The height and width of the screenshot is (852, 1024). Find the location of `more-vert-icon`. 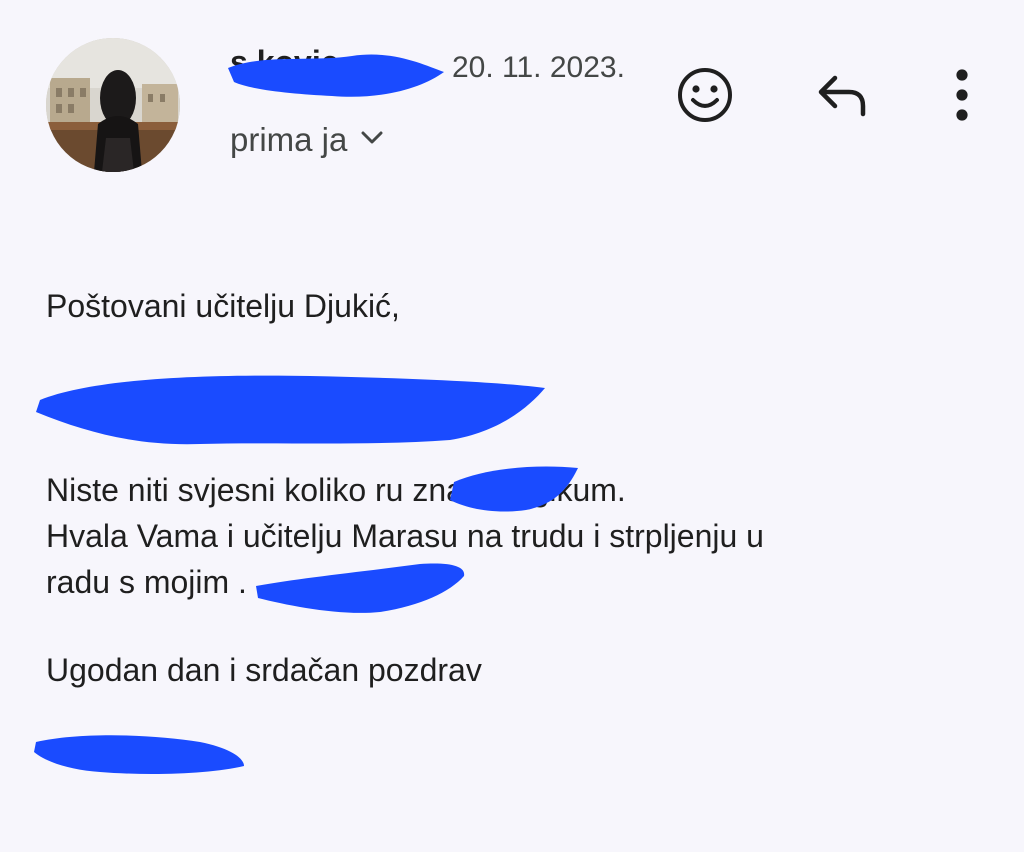

more-vert-icon is located at coordinates (962, 95).